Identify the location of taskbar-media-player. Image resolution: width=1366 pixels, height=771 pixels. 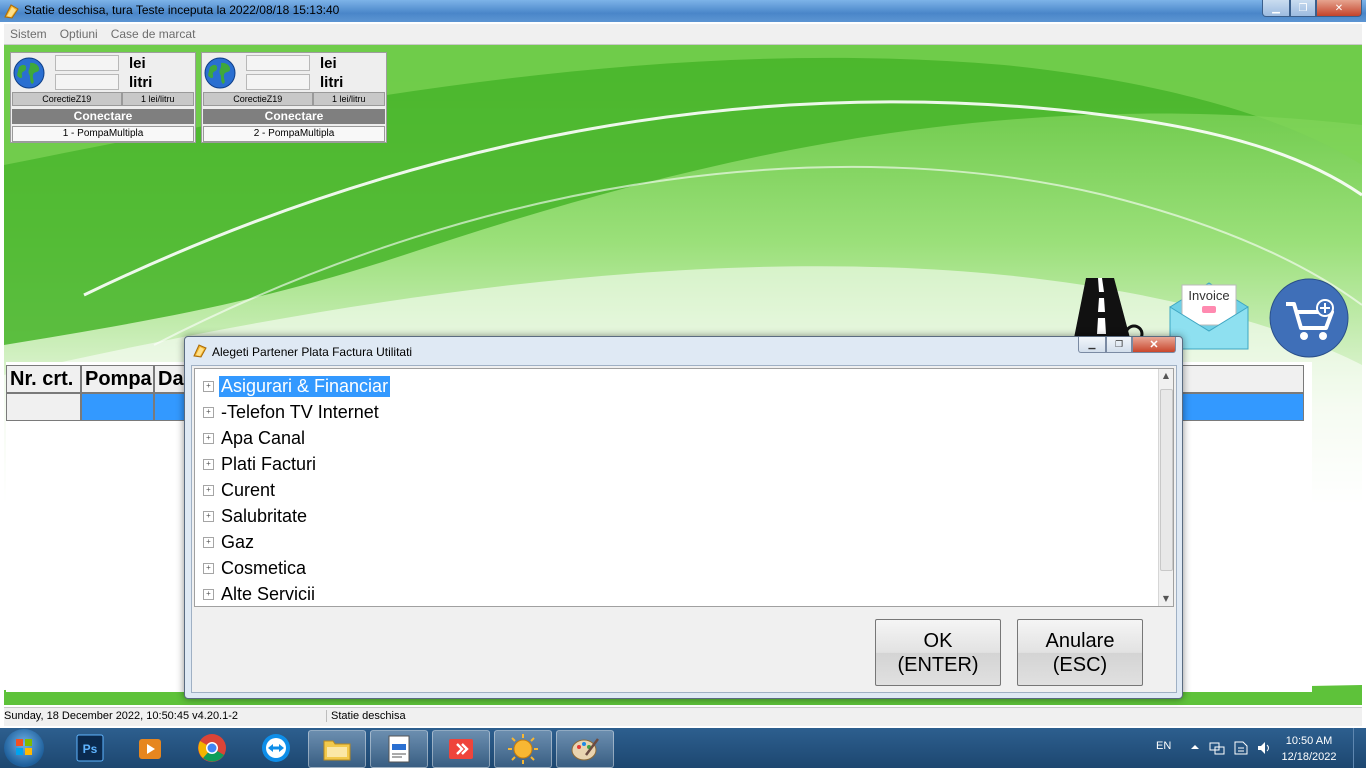
(150, 748).